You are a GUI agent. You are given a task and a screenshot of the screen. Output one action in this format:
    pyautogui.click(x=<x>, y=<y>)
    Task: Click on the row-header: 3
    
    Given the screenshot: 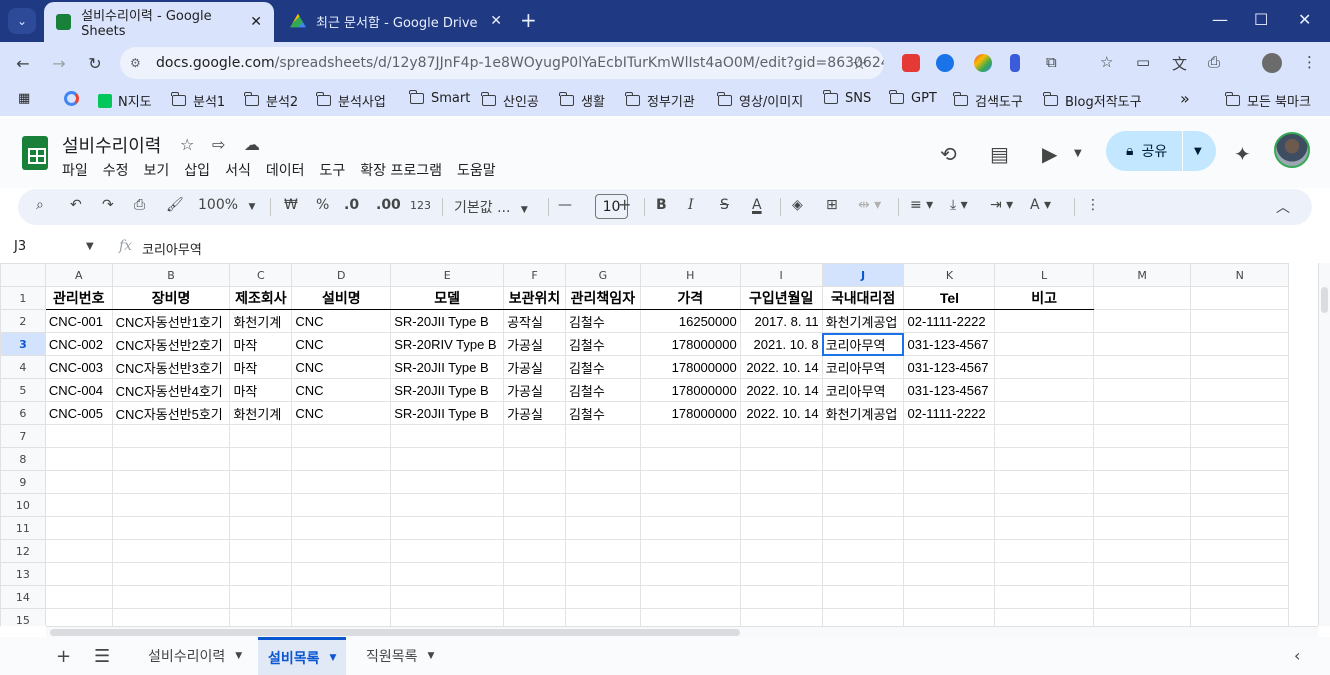 What is the action you would take?
    pyautogui.click(x=23, y=344)
    